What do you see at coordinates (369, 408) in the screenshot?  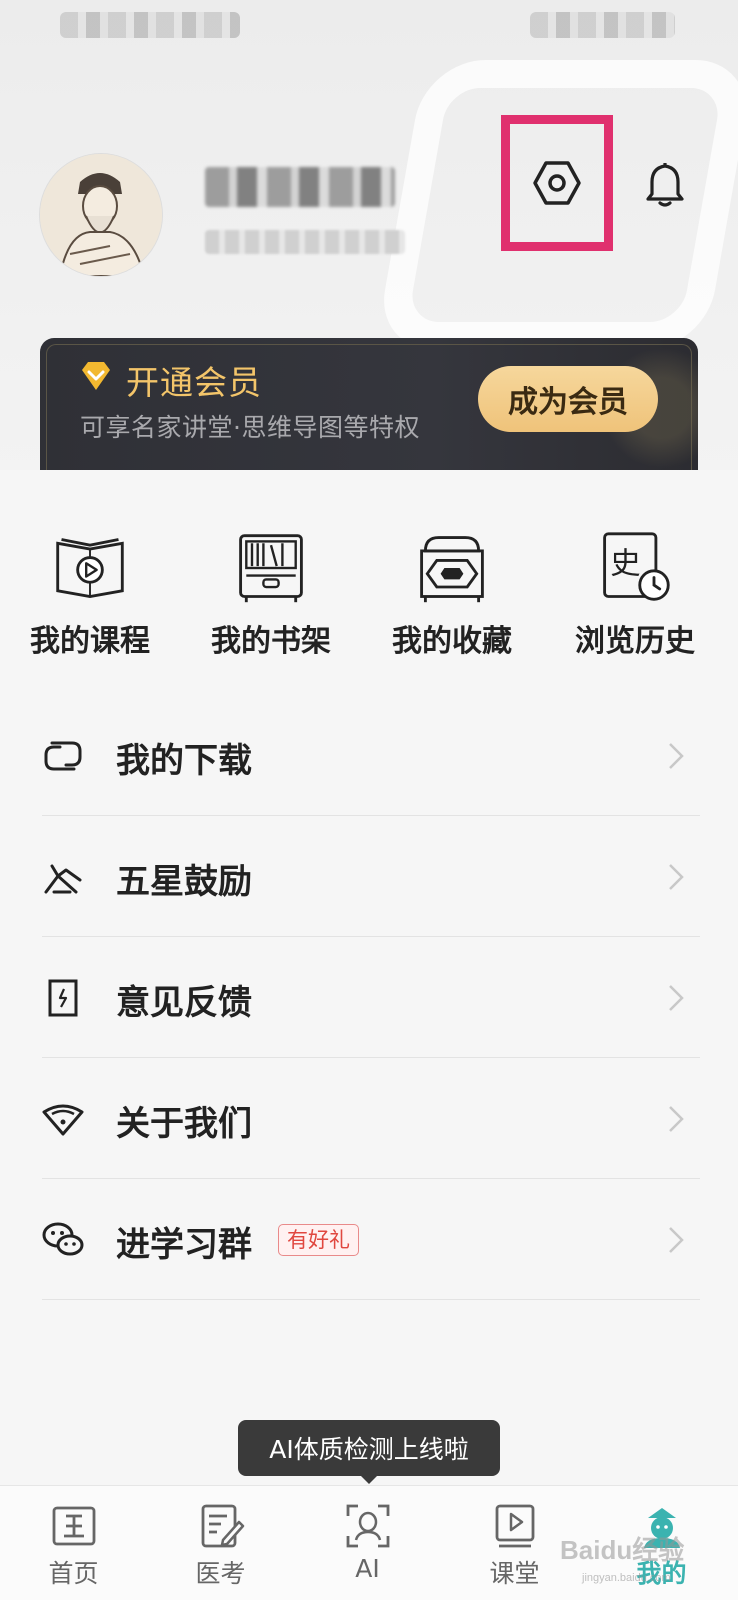 I see `vip-card: 开通会员 可享名家讲堂·思维导图等特权 成为会员` at bounding box center [369, 408].